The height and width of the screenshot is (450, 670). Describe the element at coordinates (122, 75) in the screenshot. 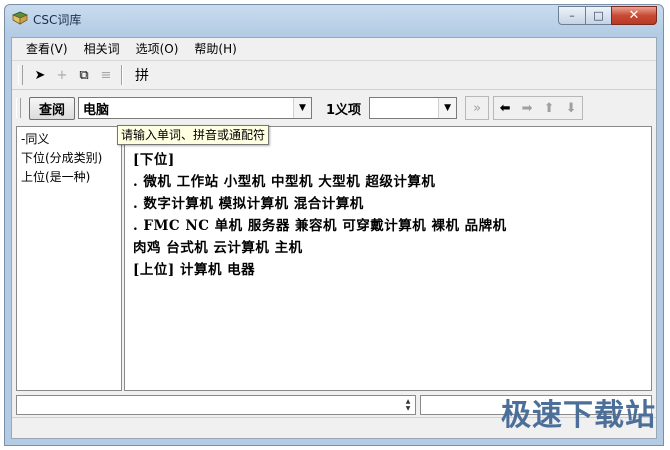

I see `toolbar-separator` at that location.